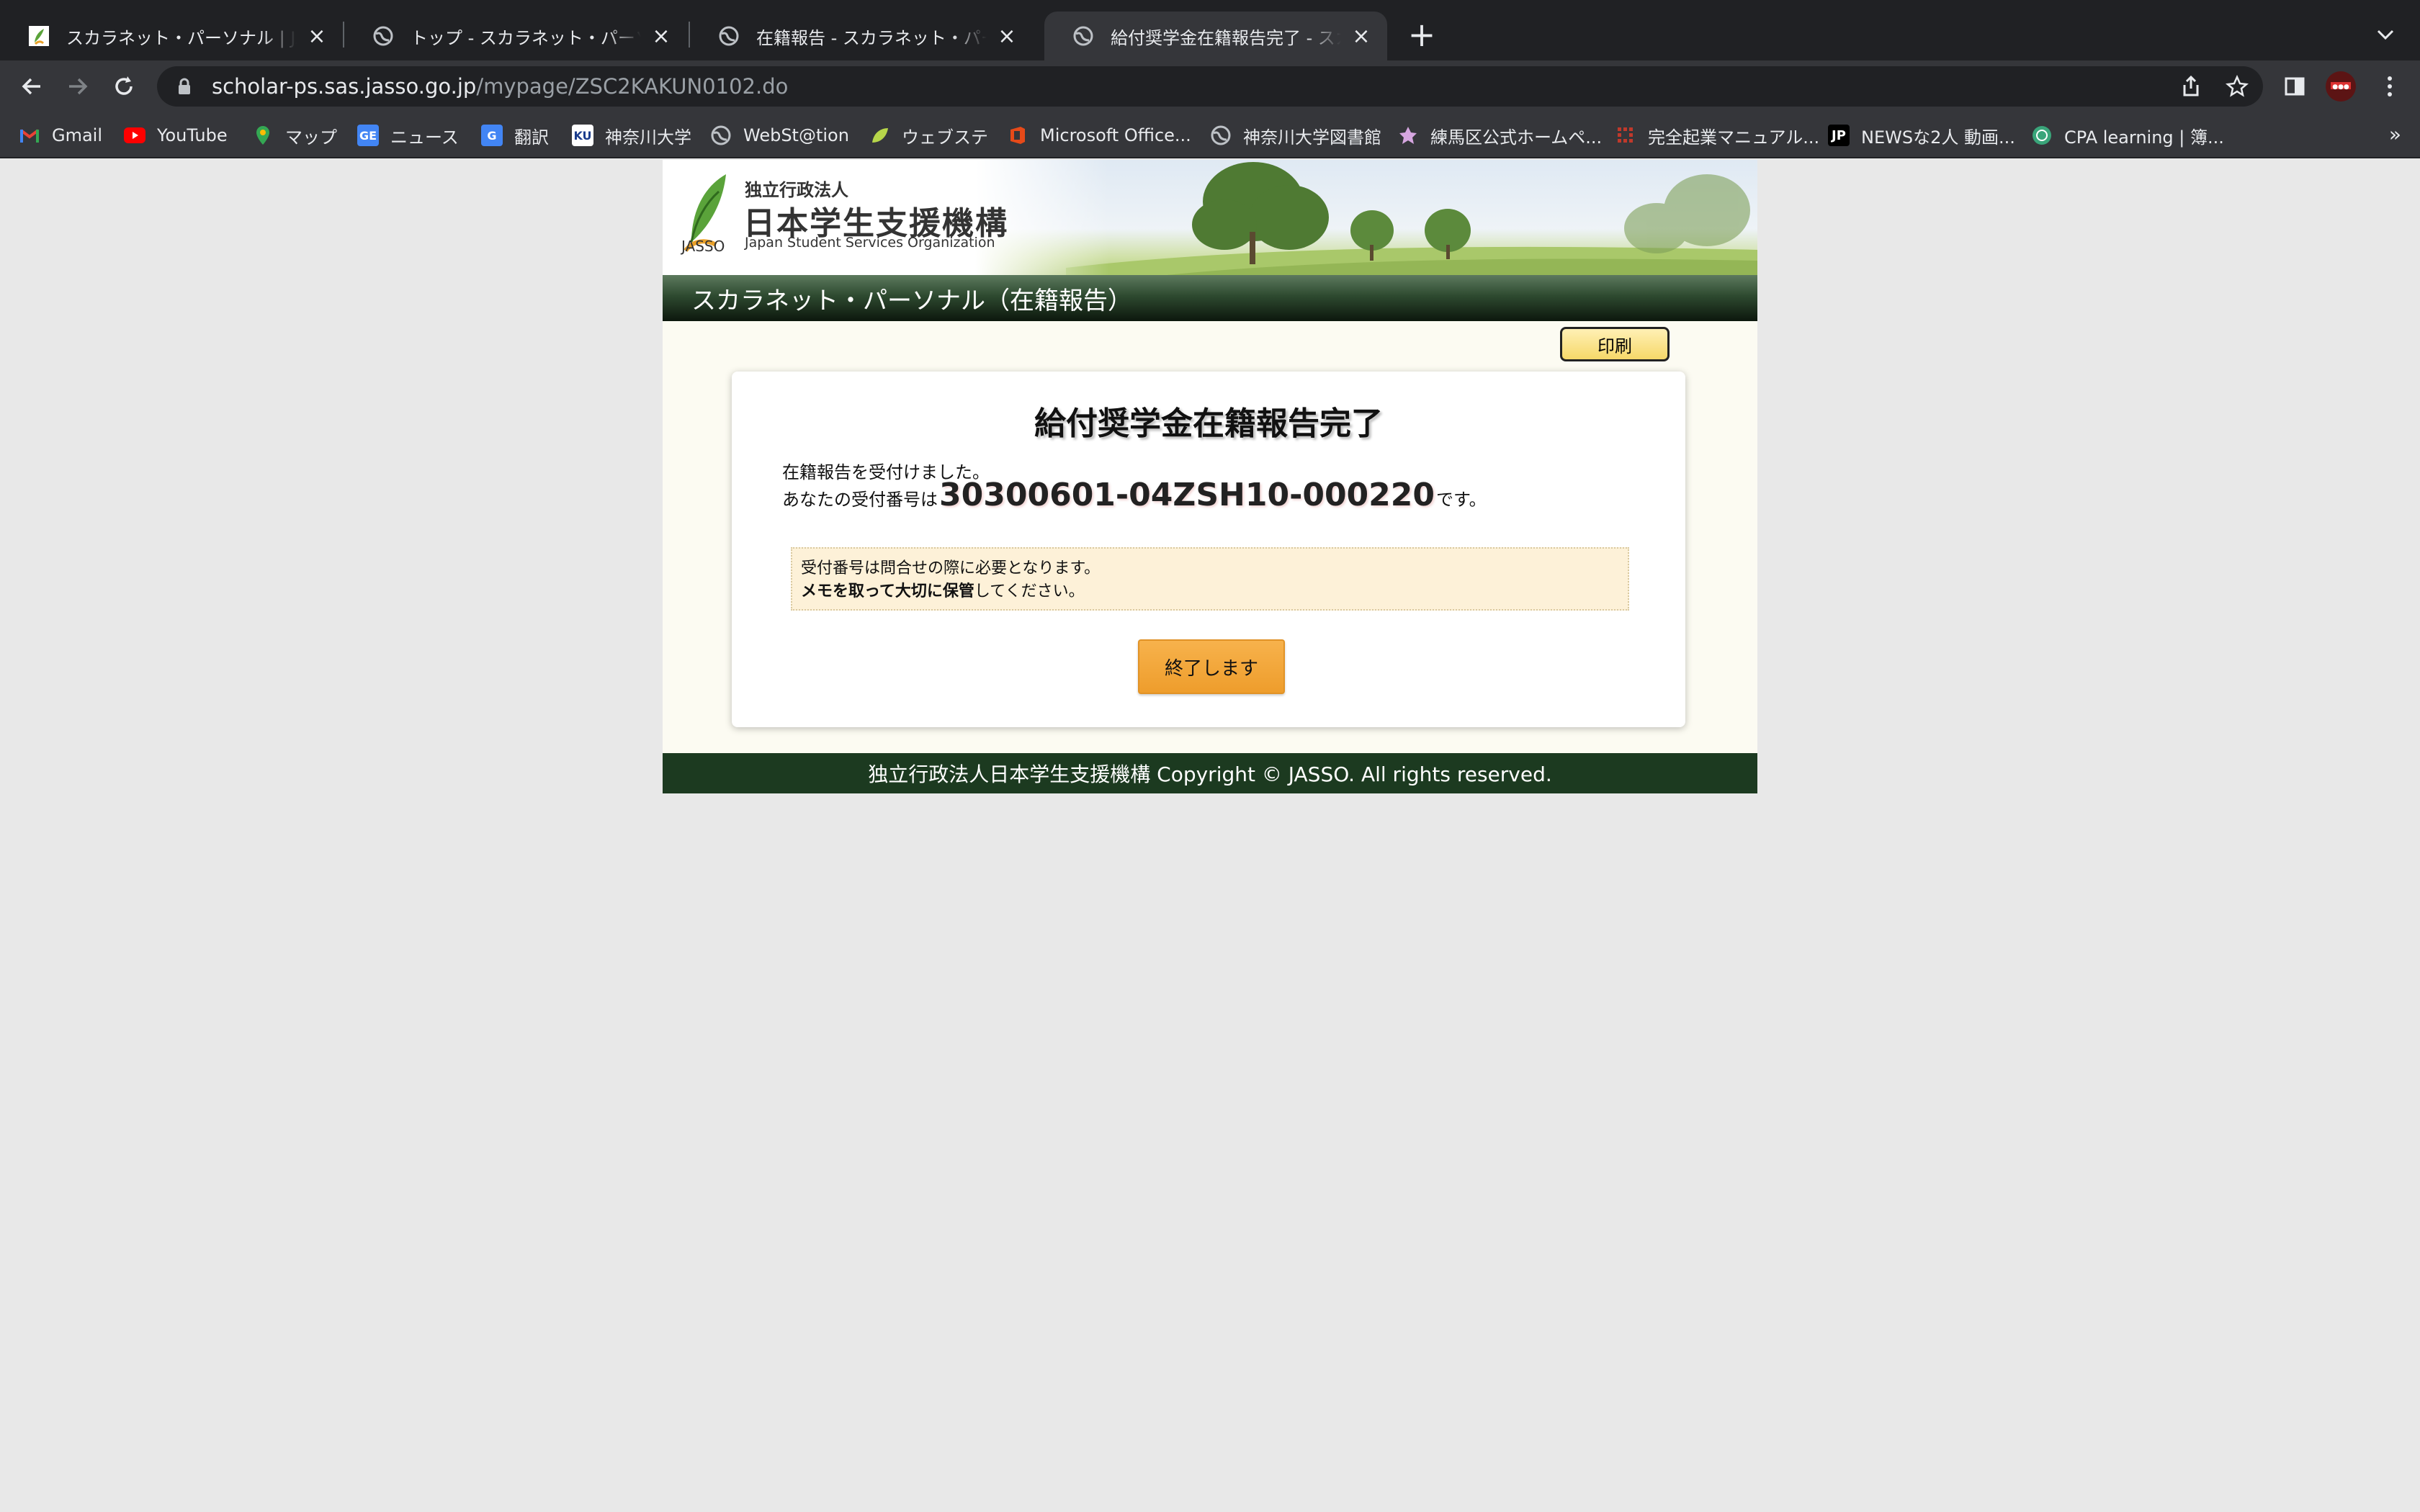  Describe the element at coordinates (1312, 137) in the screenshot. I see `bookmark-label: 神奈川大学図書館` at that location.